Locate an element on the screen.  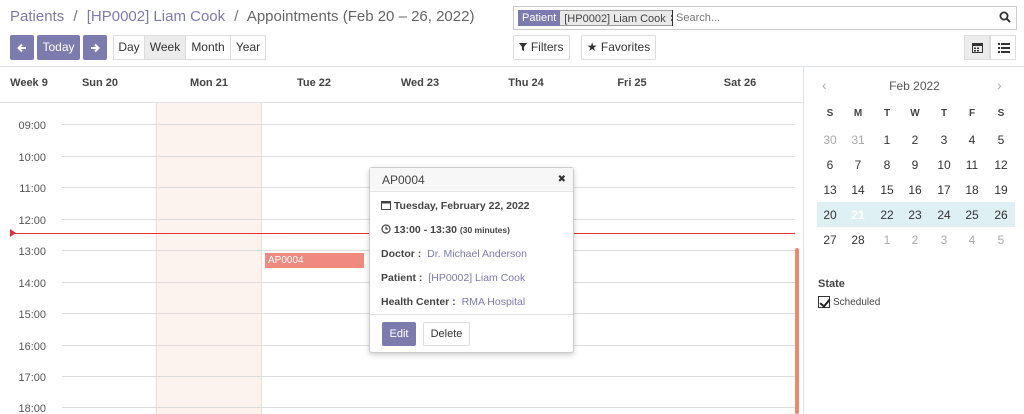
mini-calendar-day: 6 is located at coordinates (830, 165).